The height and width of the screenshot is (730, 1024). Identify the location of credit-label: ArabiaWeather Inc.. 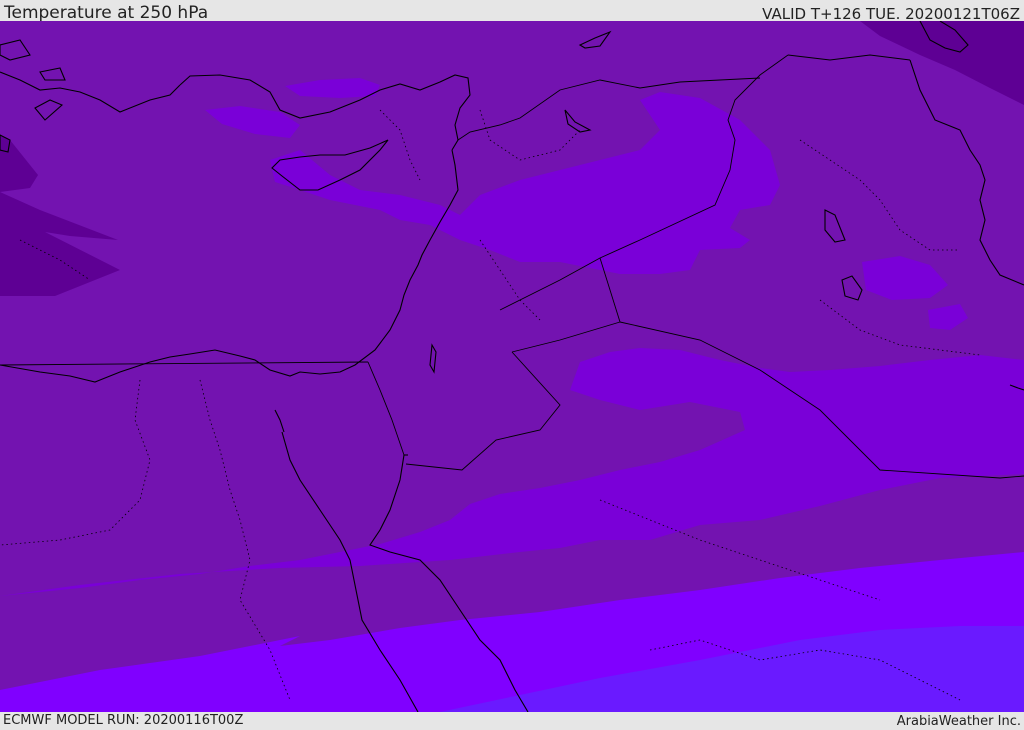
(958, 721).